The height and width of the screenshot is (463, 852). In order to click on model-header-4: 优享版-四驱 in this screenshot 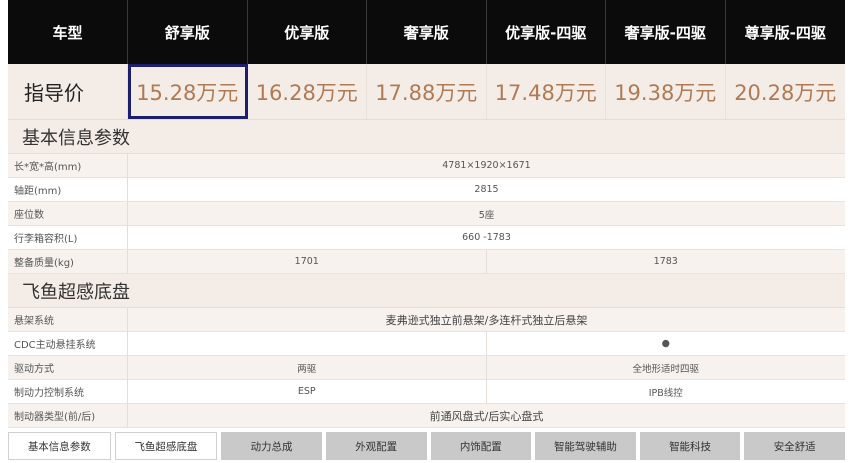, I will do `click(546, 32)`.